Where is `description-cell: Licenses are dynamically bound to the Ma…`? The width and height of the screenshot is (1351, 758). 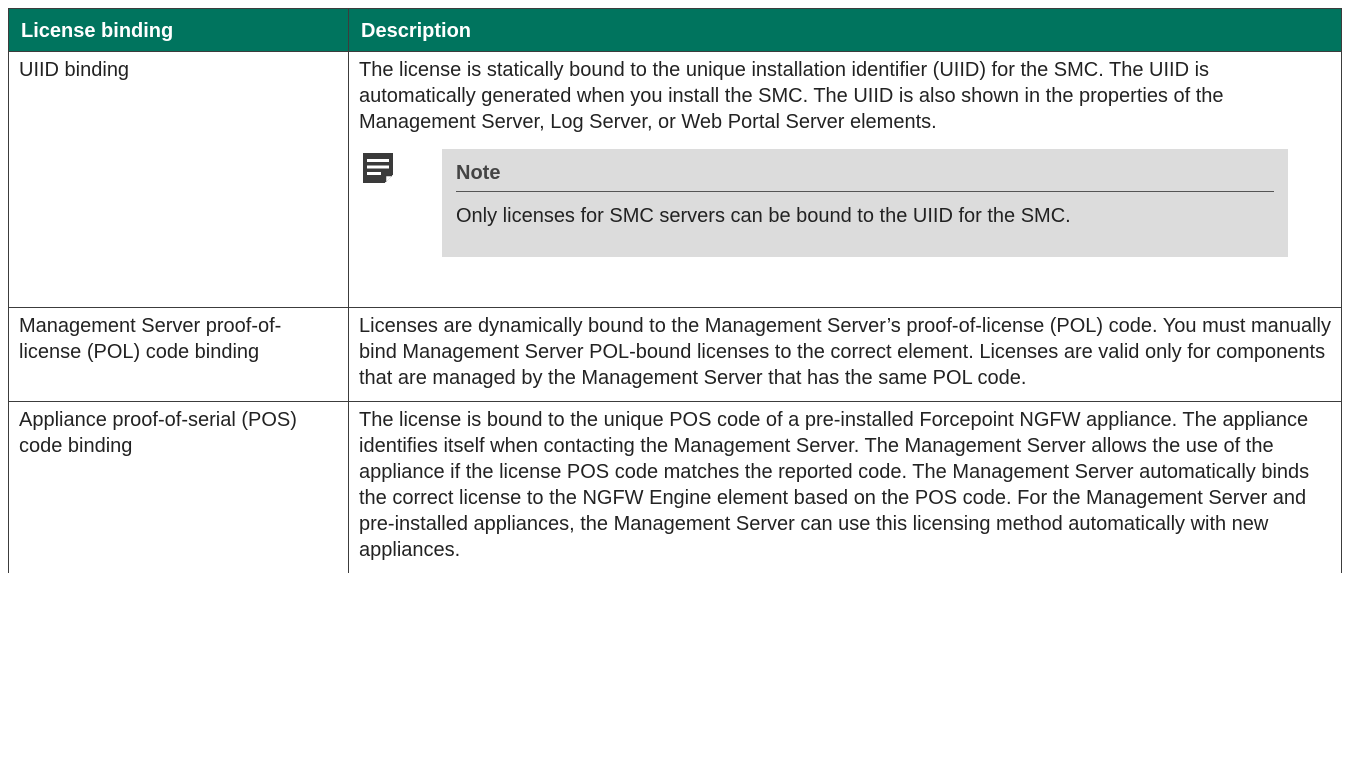
description-cell: Licenses are dynamically bound to the Ma… is located at coordinates (845, 354).